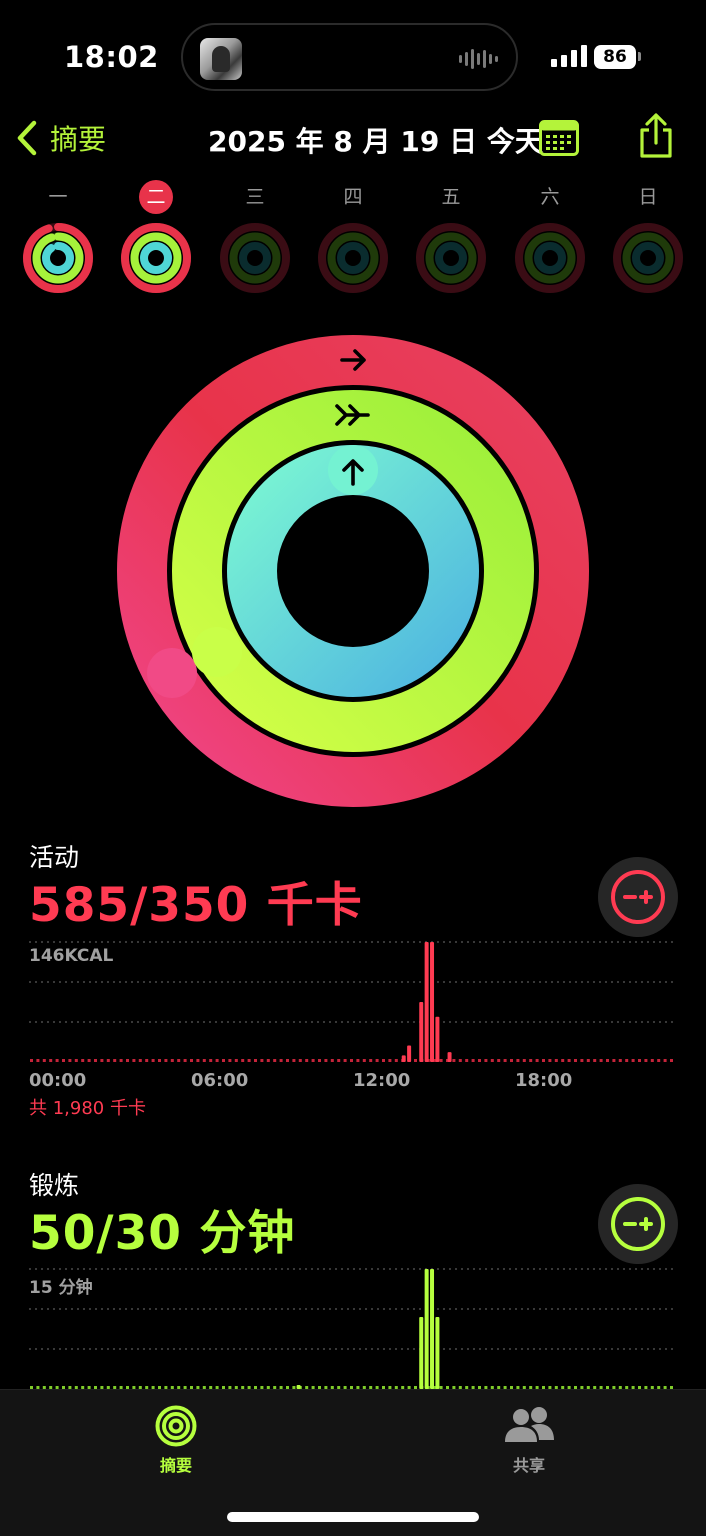  I want to click on tab-summary: 摘要, so click(176, 1440).